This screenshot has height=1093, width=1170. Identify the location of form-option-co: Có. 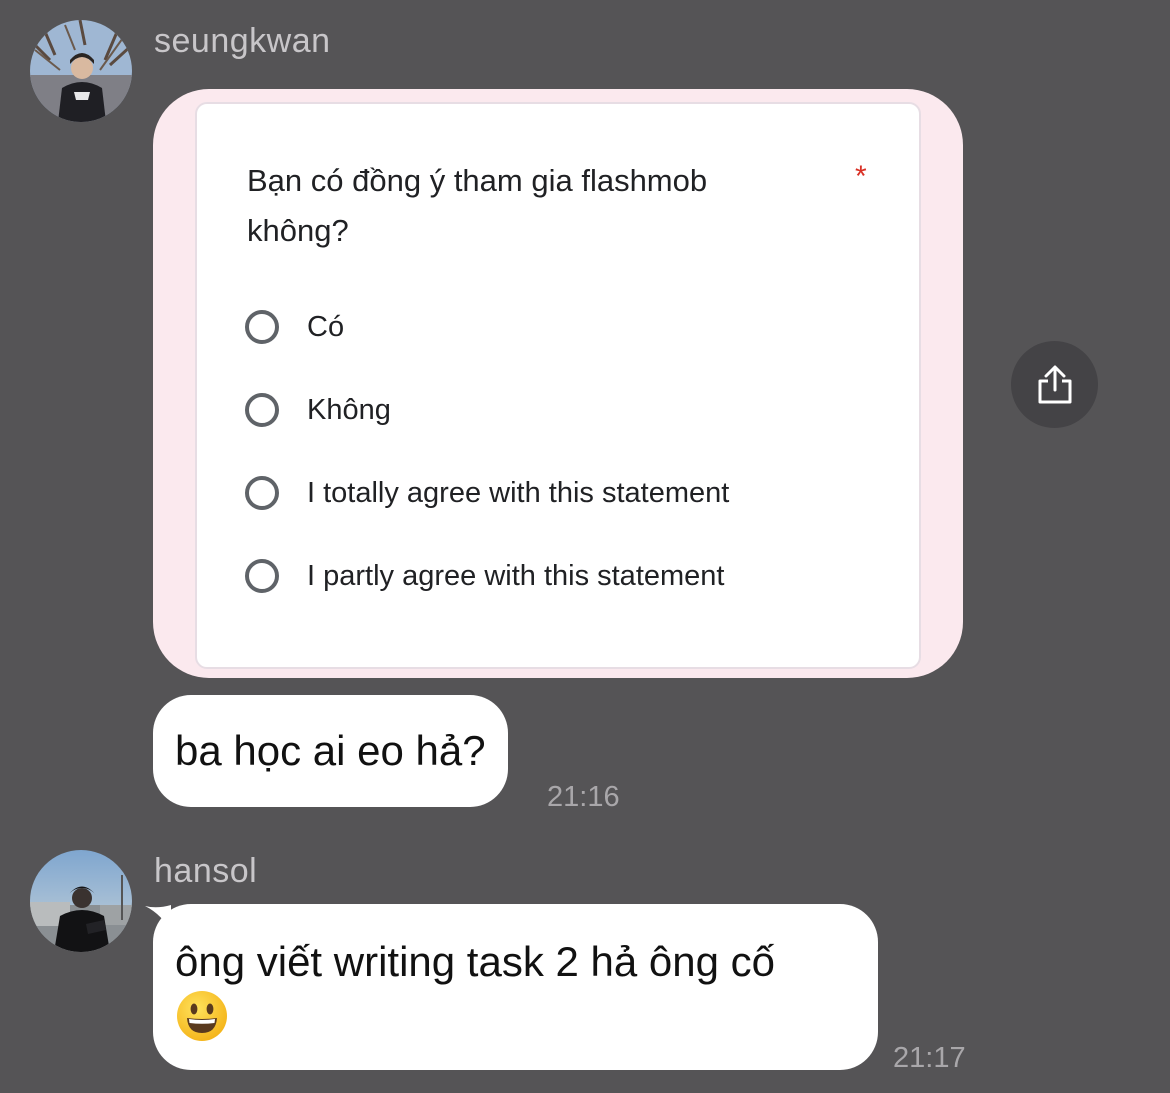
(294, 327).